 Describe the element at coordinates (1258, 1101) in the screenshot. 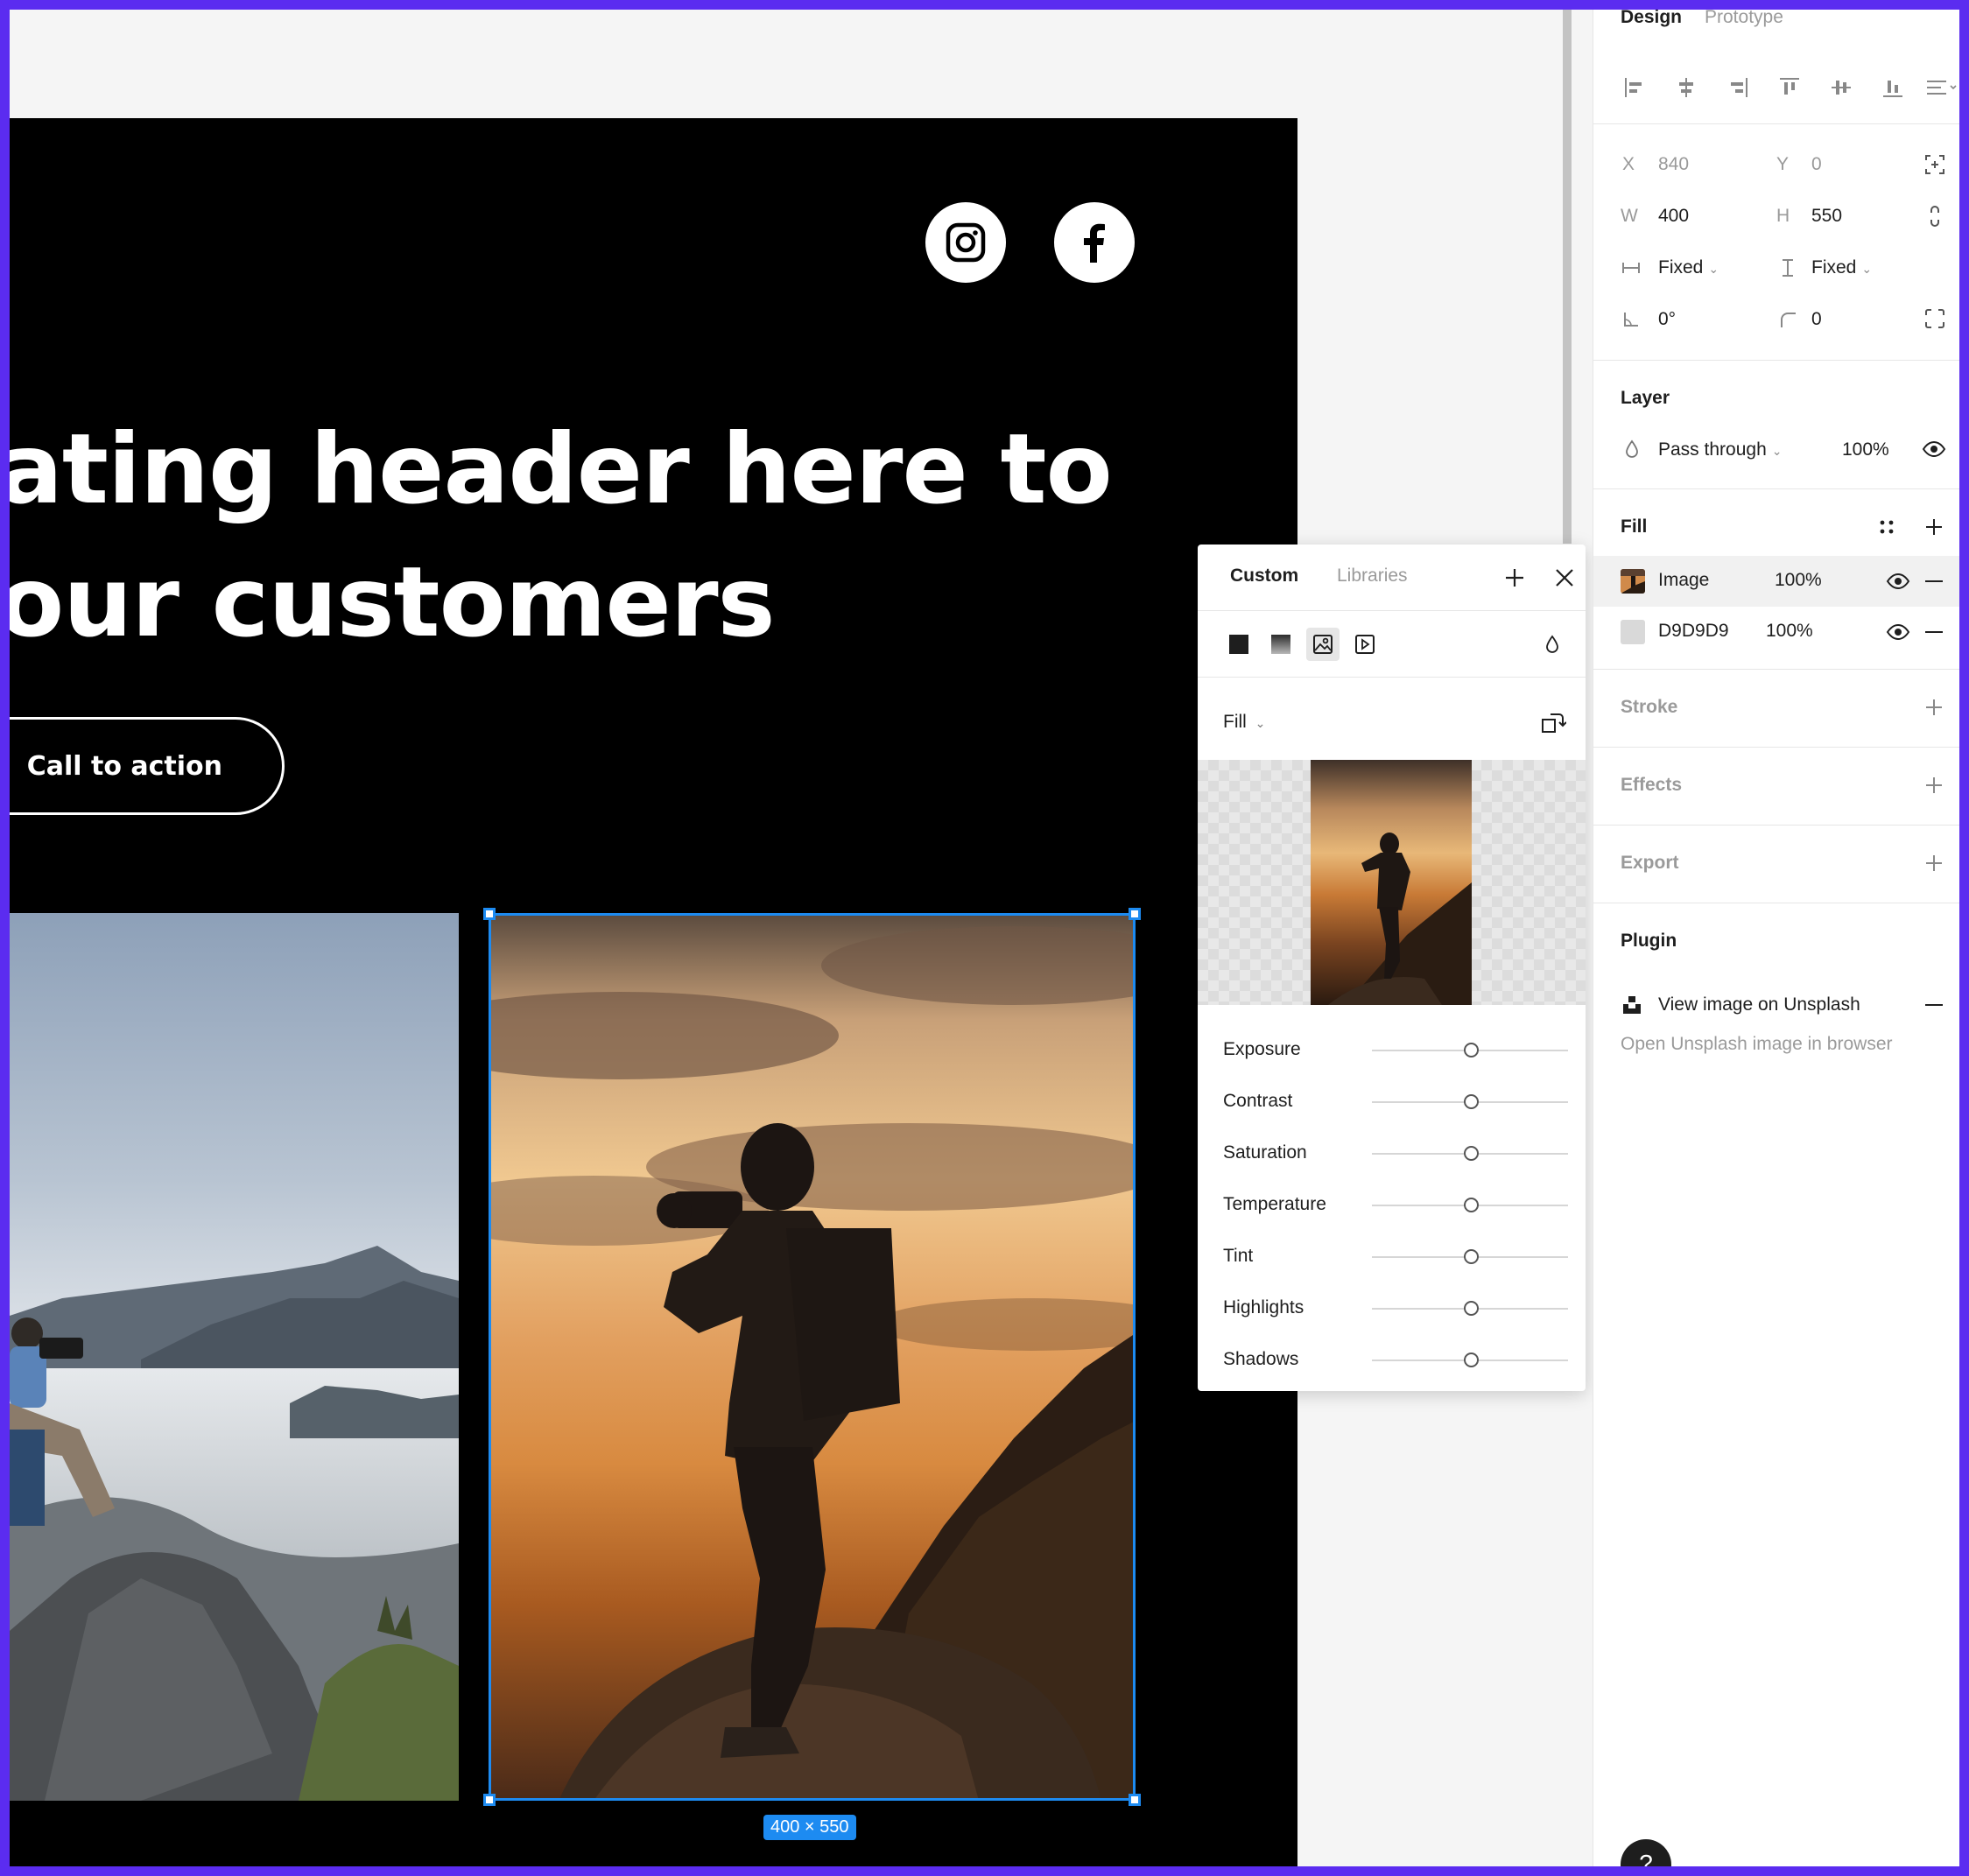

I see `adjustment-label: Contrast` at that location.